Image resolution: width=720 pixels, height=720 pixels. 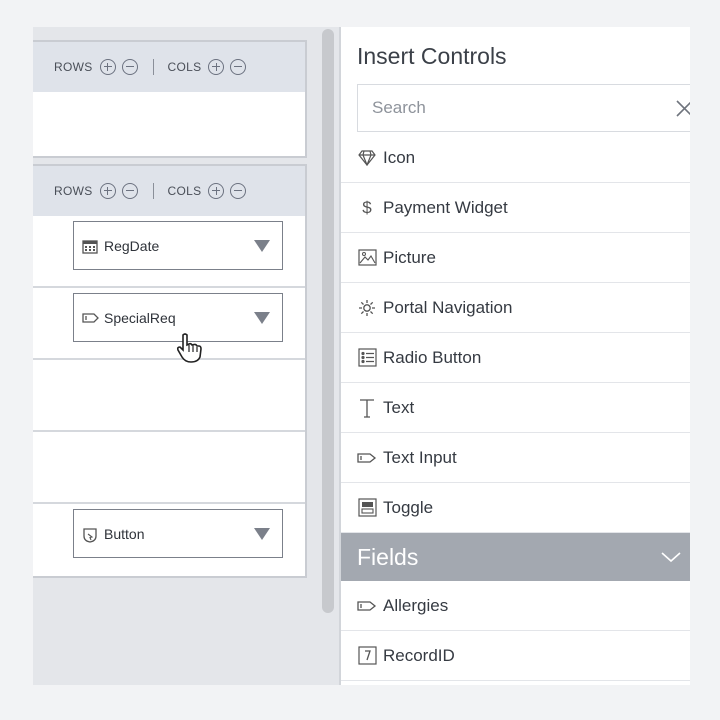 I want to click on button-icon, so click(x=91, y=535).